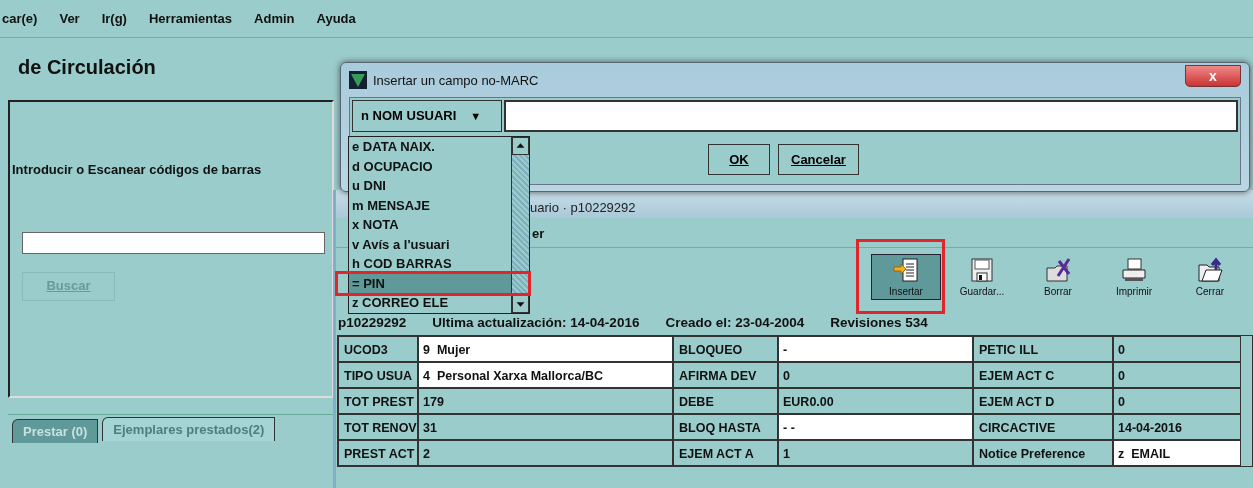 The image size is (1253, 488). What do you see at coordinates (725, 401) in the screenshot?
I see `field-label: DEBE` at bounding box center [725, 401].